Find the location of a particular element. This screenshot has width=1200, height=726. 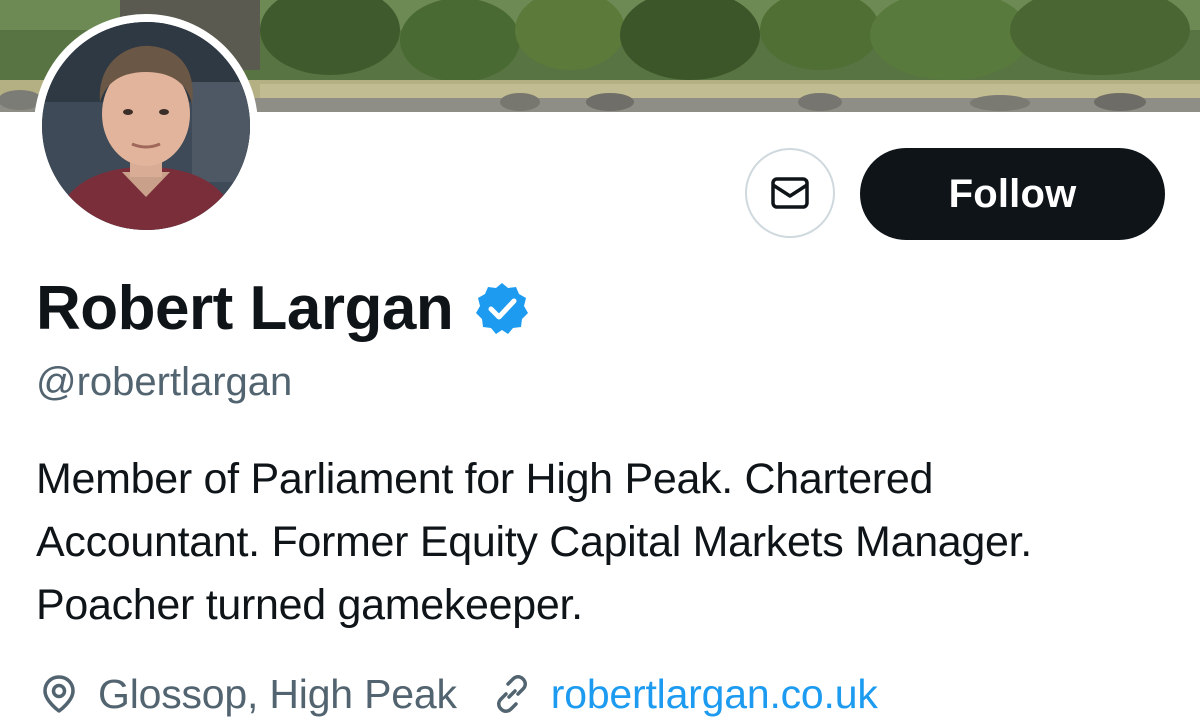

profile-location: Glossop, High Peak is located at coordinates (277, 693).